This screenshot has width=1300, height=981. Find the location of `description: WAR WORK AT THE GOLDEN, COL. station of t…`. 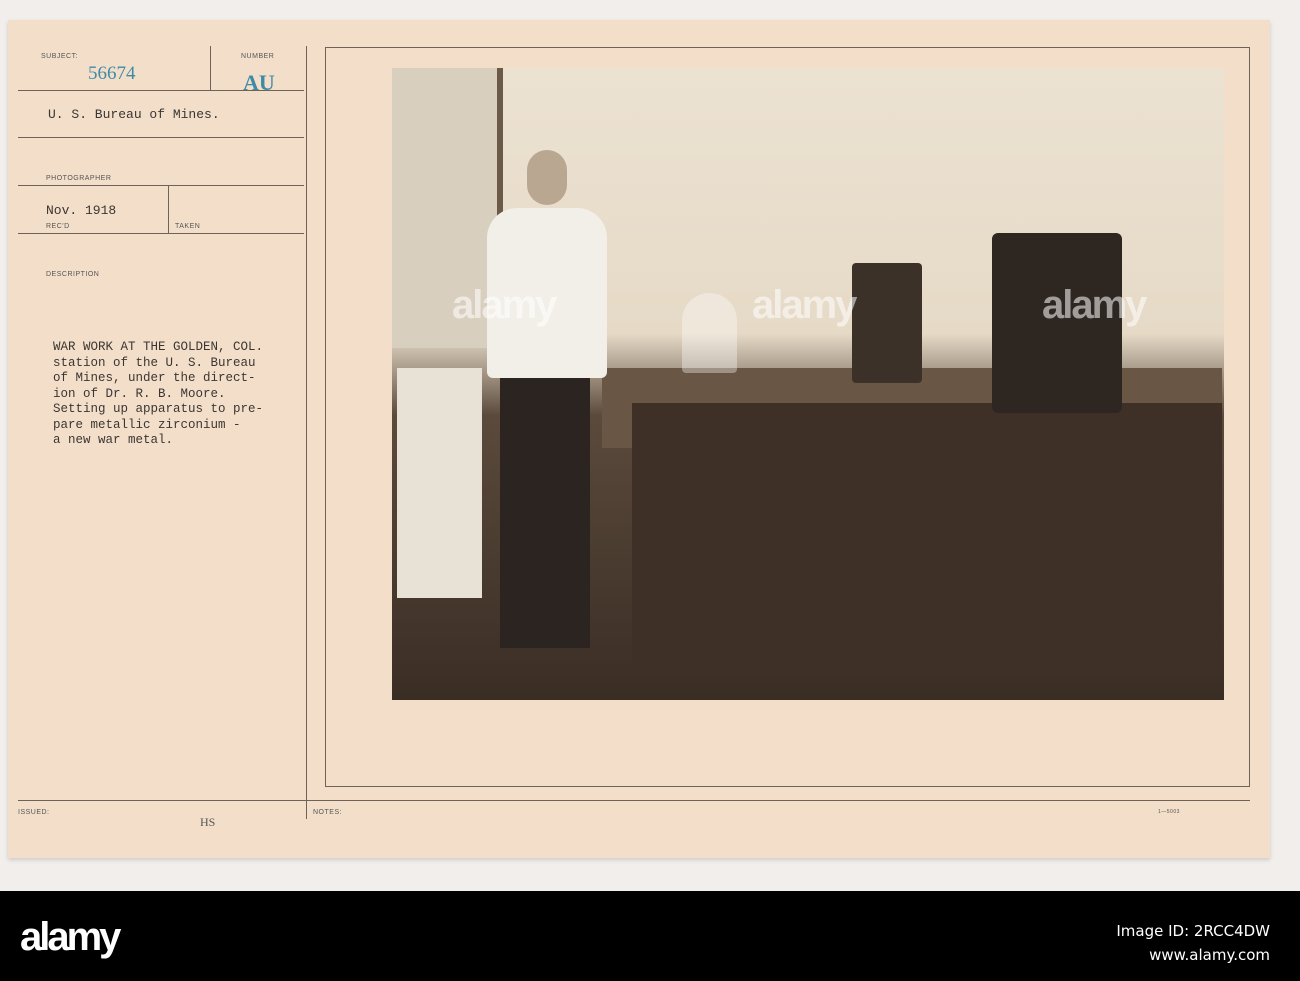

description: WAR WORK AT THE GOLDEN, COL. station of t… is located at coordinates (158, 394).